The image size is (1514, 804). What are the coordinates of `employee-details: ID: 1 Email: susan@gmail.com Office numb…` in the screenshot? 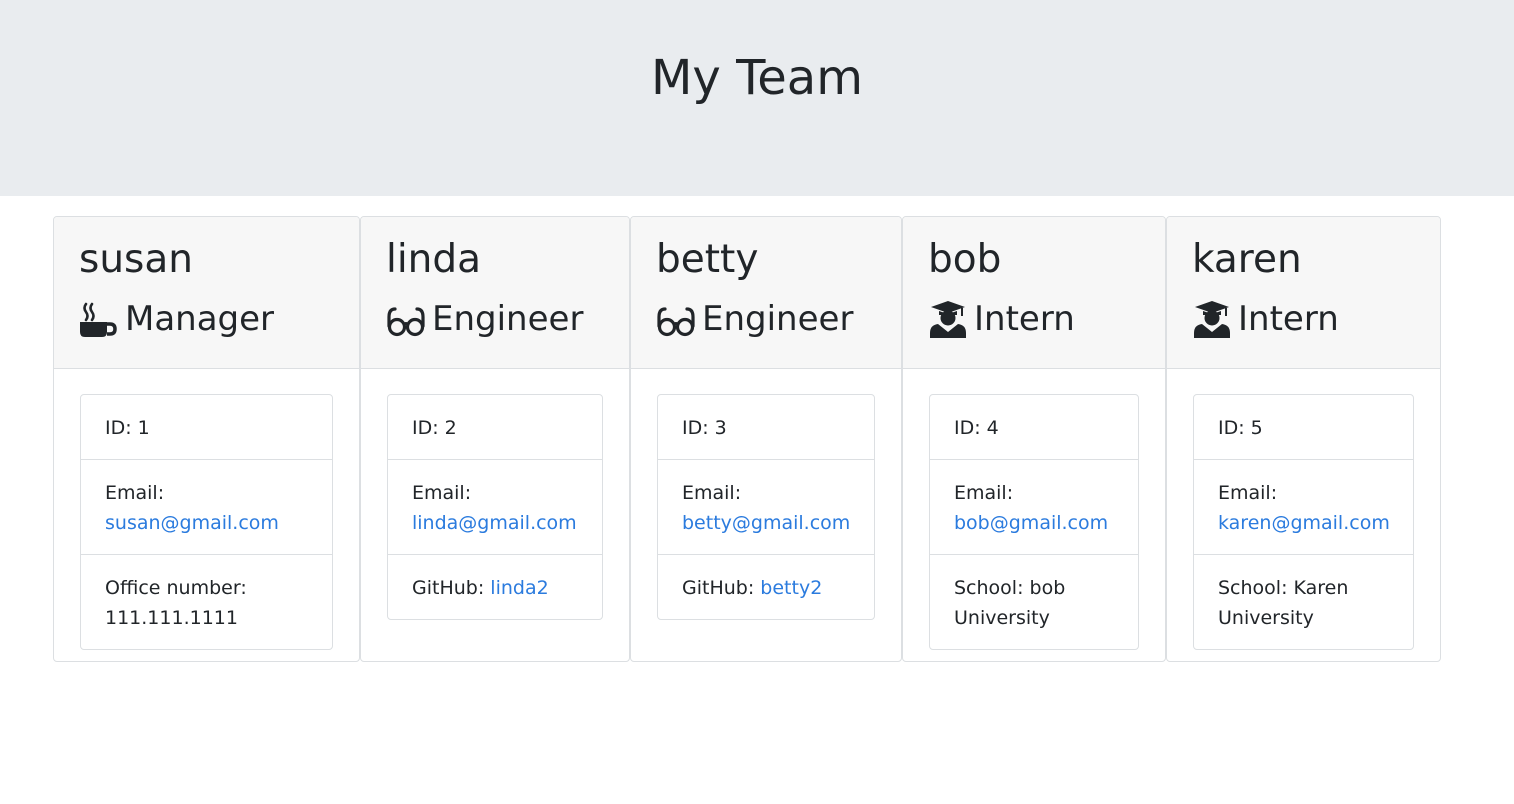 It's located at (206, 522).